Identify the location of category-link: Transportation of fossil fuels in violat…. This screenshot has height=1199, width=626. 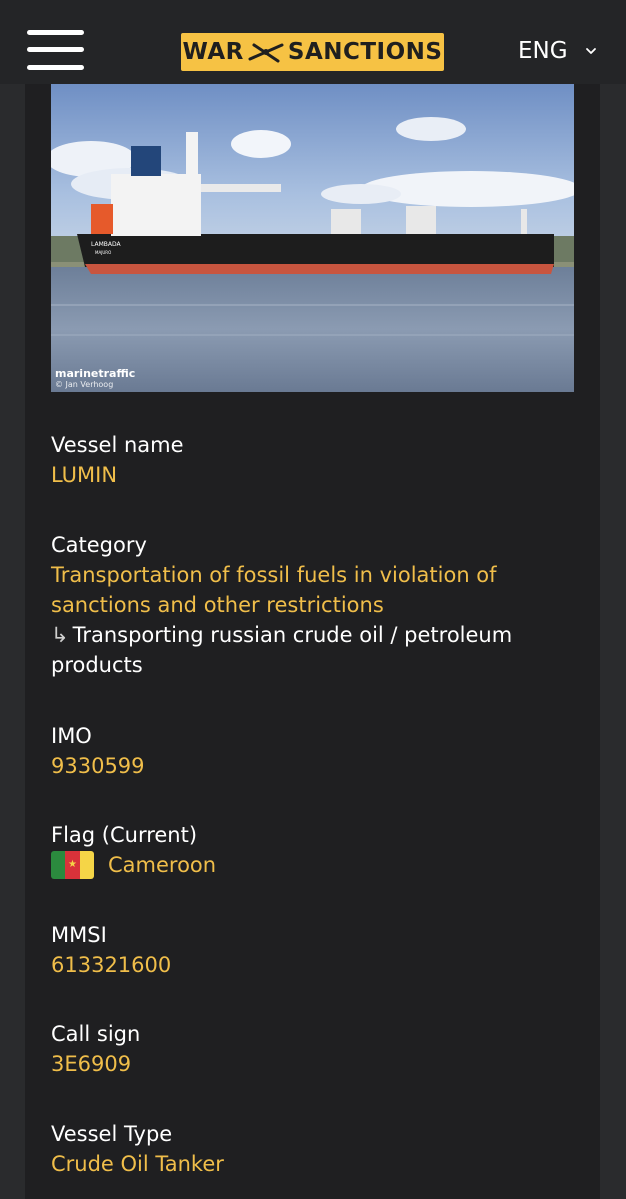
(311, 590).